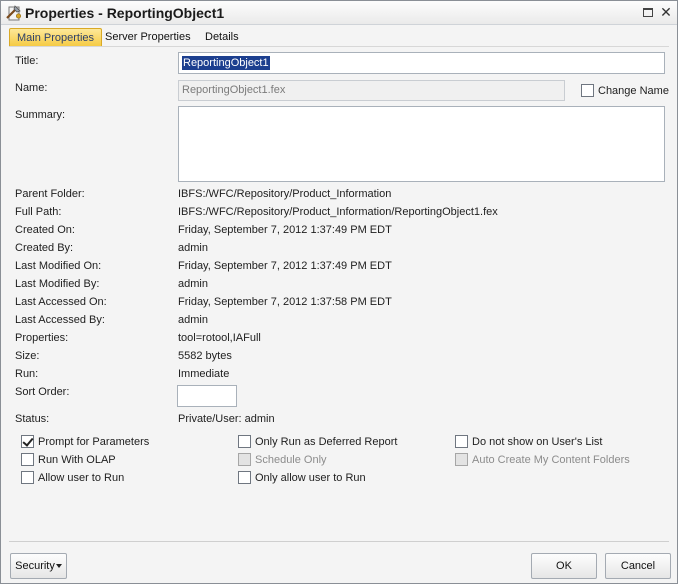  Describe the element at coordinates (244, 459) in the screenshot. I see `schedule-only-checkbox` at that location.